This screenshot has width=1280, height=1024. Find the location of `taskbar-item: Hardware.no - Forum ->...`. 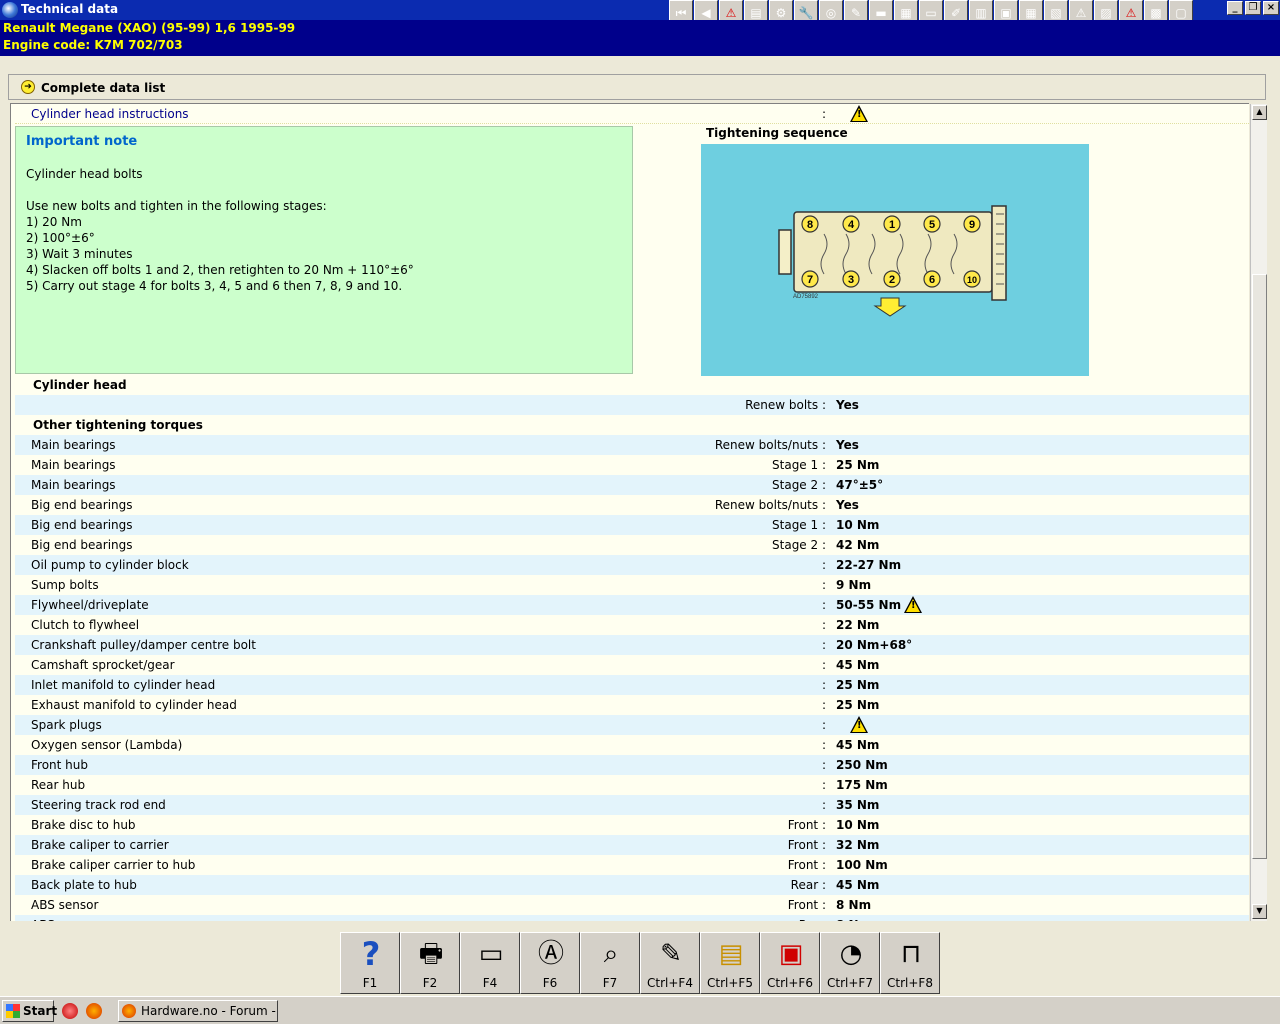

taskbar-item: Hardware.no - Forum ->... is located at coordinates (198, 1011).